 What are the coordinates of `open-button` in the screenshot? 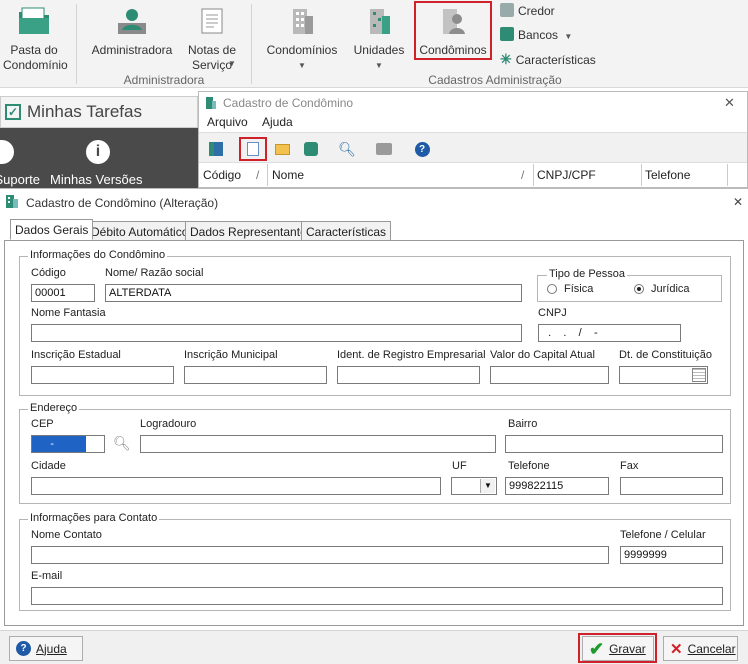 It's located at (282, 149).